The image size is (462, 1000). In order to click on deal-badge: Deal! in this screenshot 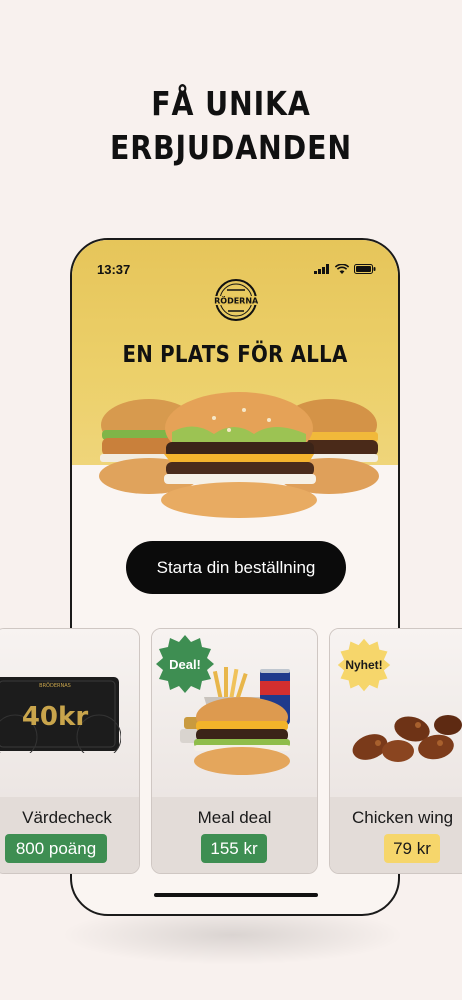, I will do `click(185, 664)`.